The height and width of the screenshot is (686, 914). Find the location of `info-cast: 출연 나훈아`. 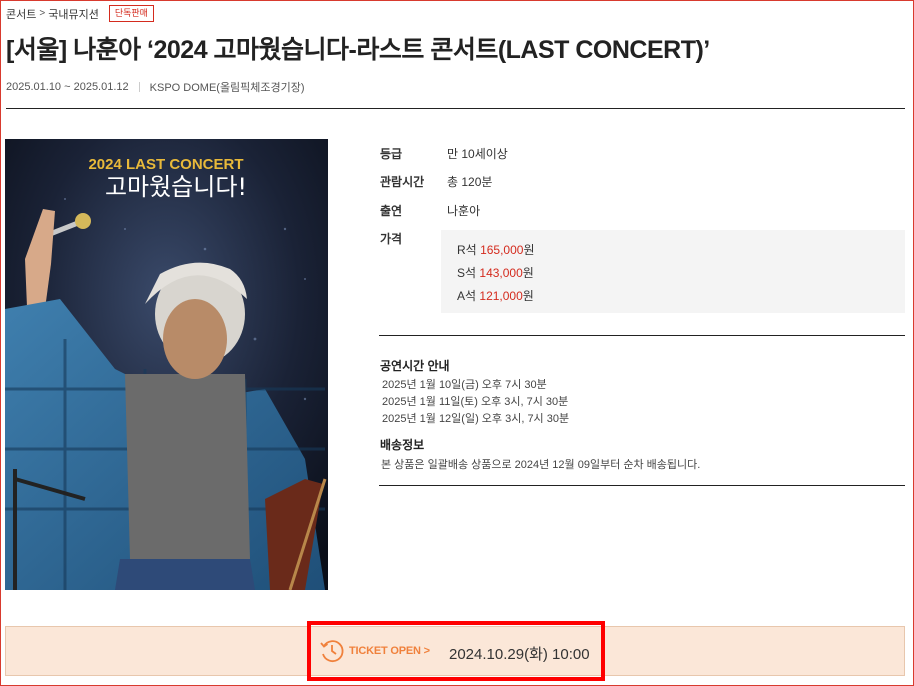

info-cast: 출연 나훈아 is located at coordinates (430, 210).